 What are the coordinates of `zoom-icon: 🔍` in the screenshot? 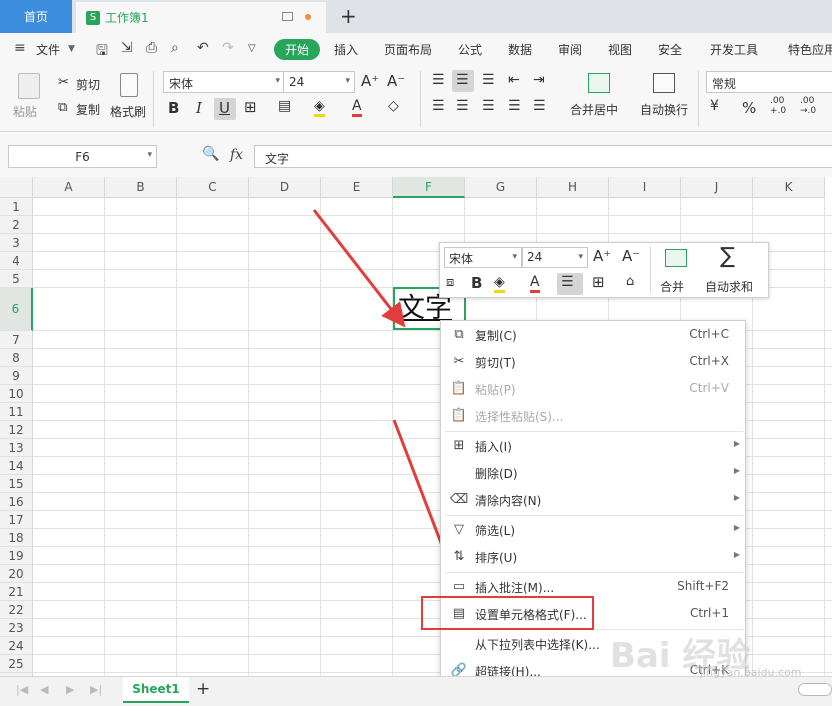 It's located at (210, 154).